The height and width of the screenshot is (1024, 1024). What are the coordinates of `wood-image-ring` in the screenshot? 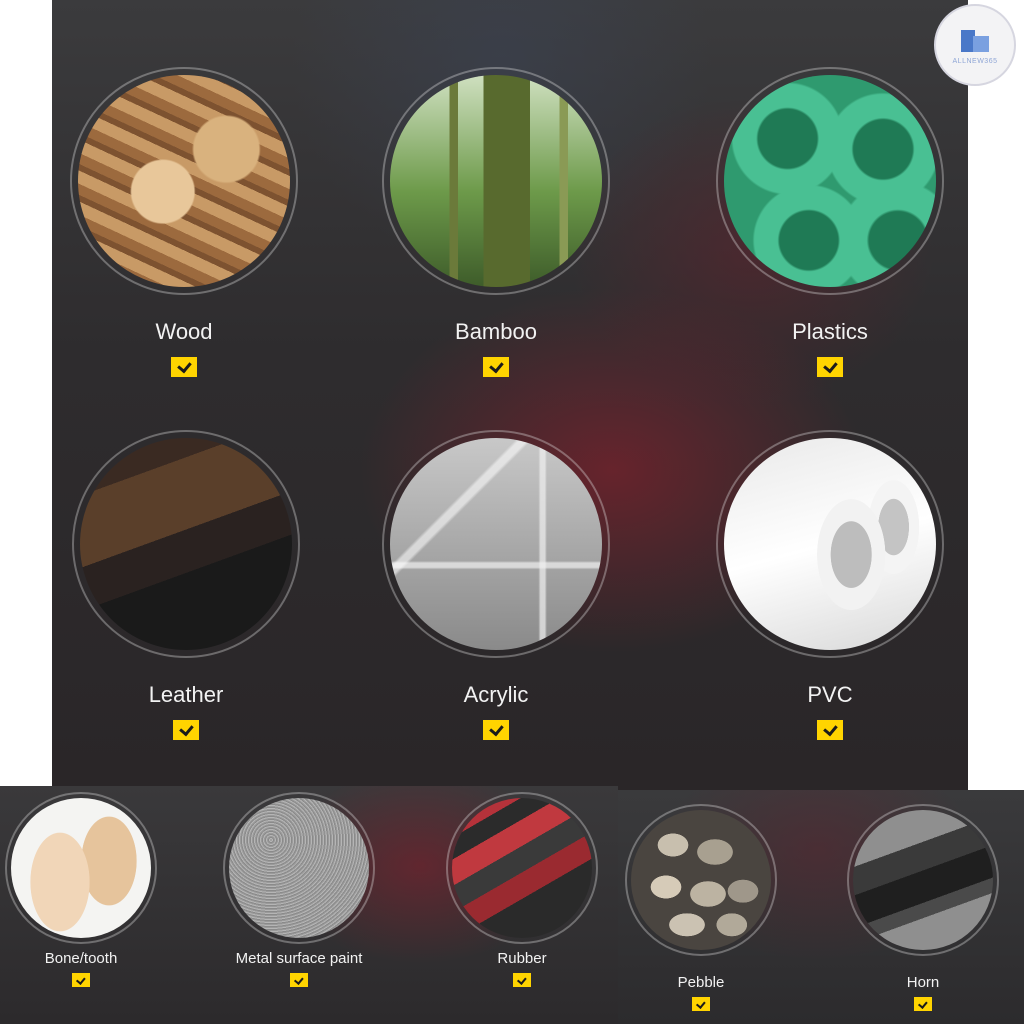 It's located at (184, 181).